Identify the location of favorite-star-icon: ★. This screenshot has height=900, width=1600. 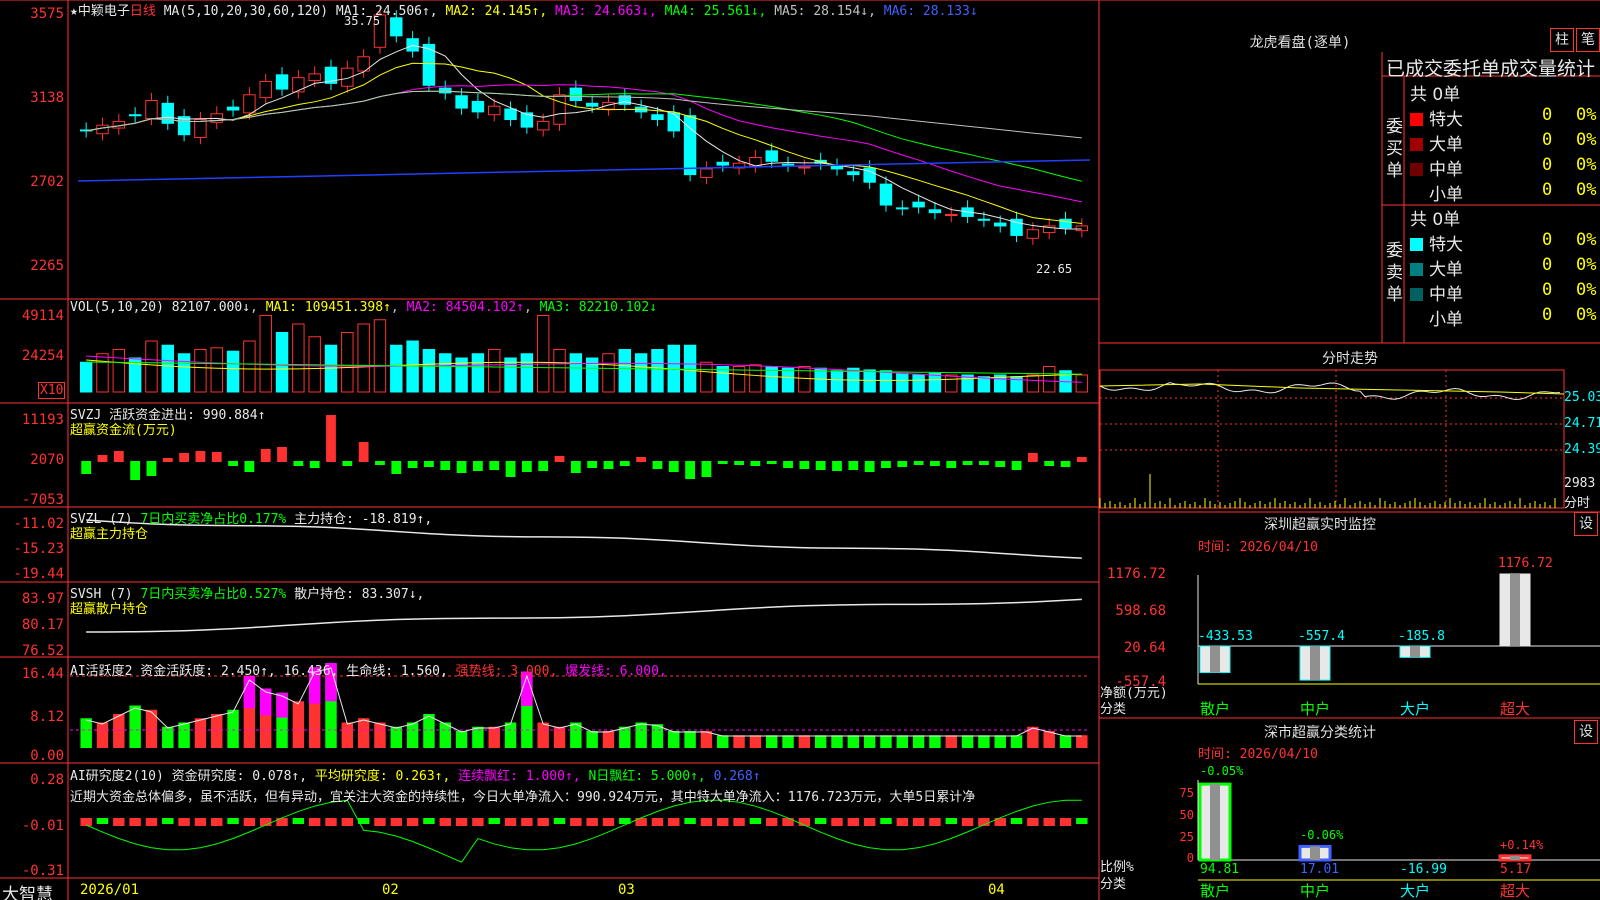
(74, 11).